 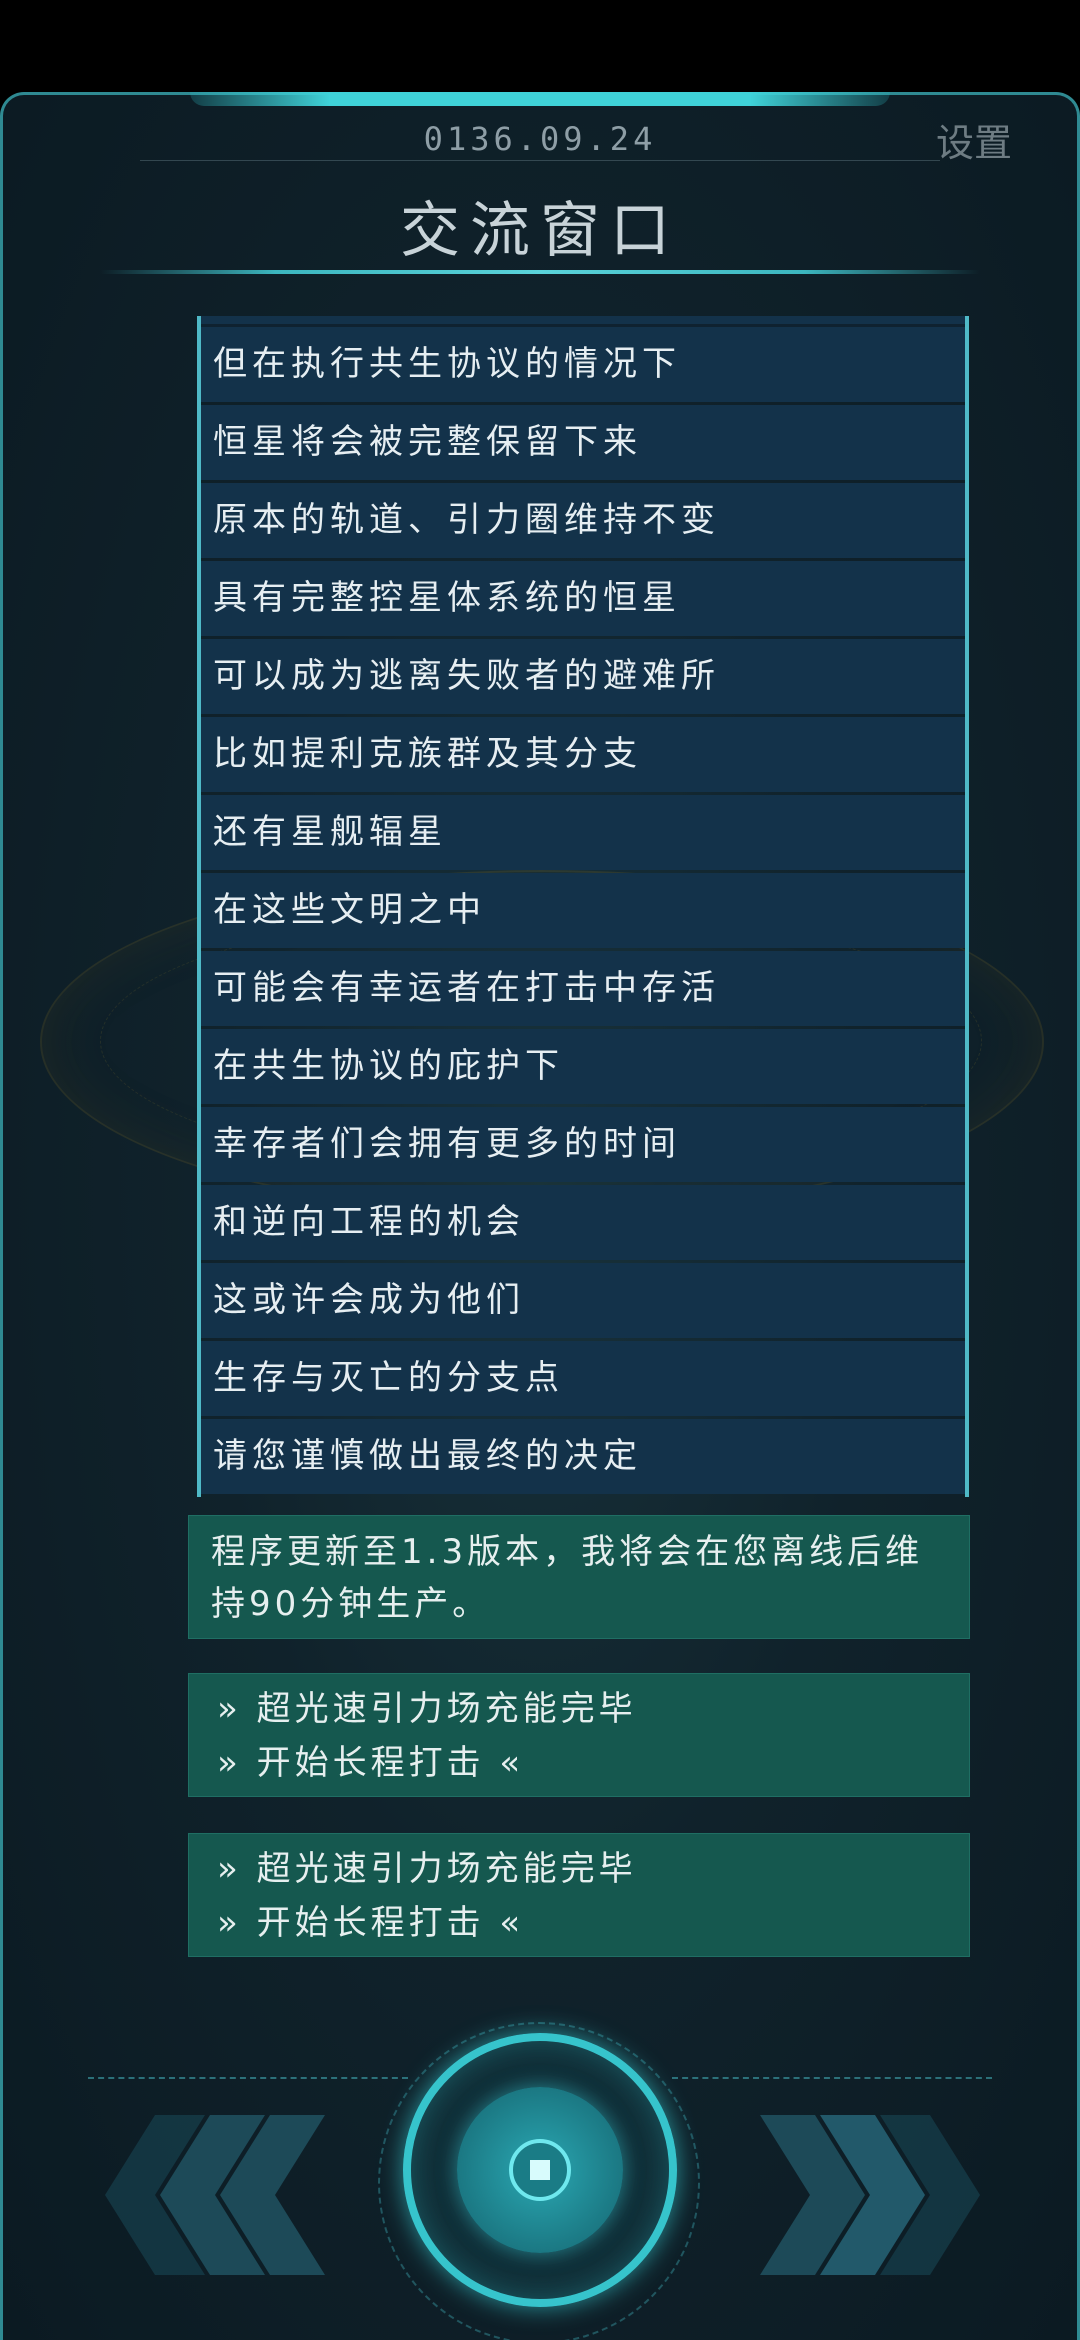 I want to click on stop-square-icon, so click(x=540, y=2170).